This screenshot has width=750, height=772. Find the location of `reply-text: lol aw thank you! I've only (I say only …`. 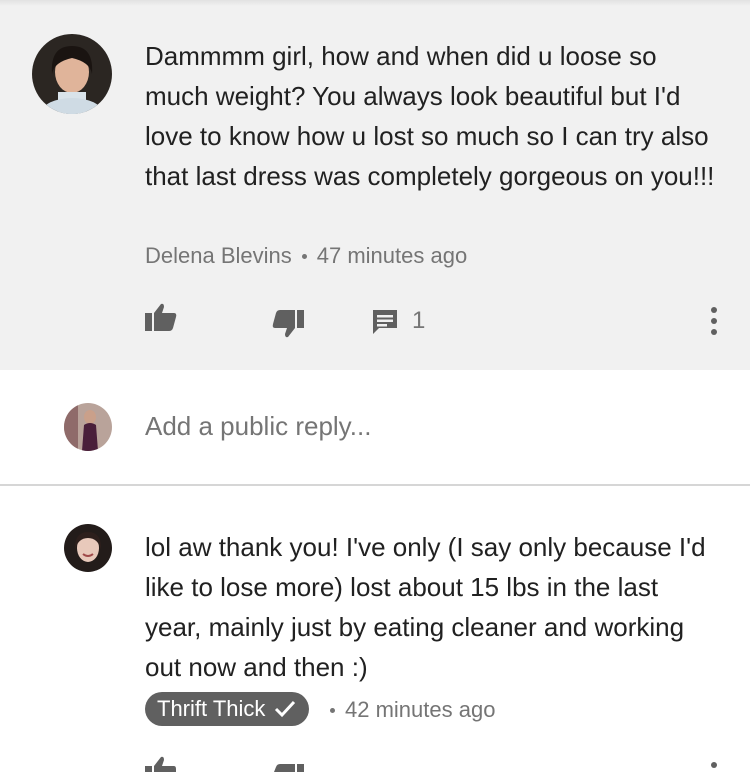

reply-text: lol aw thank you! I've only (I say only … is located at coordinates (425, 607).